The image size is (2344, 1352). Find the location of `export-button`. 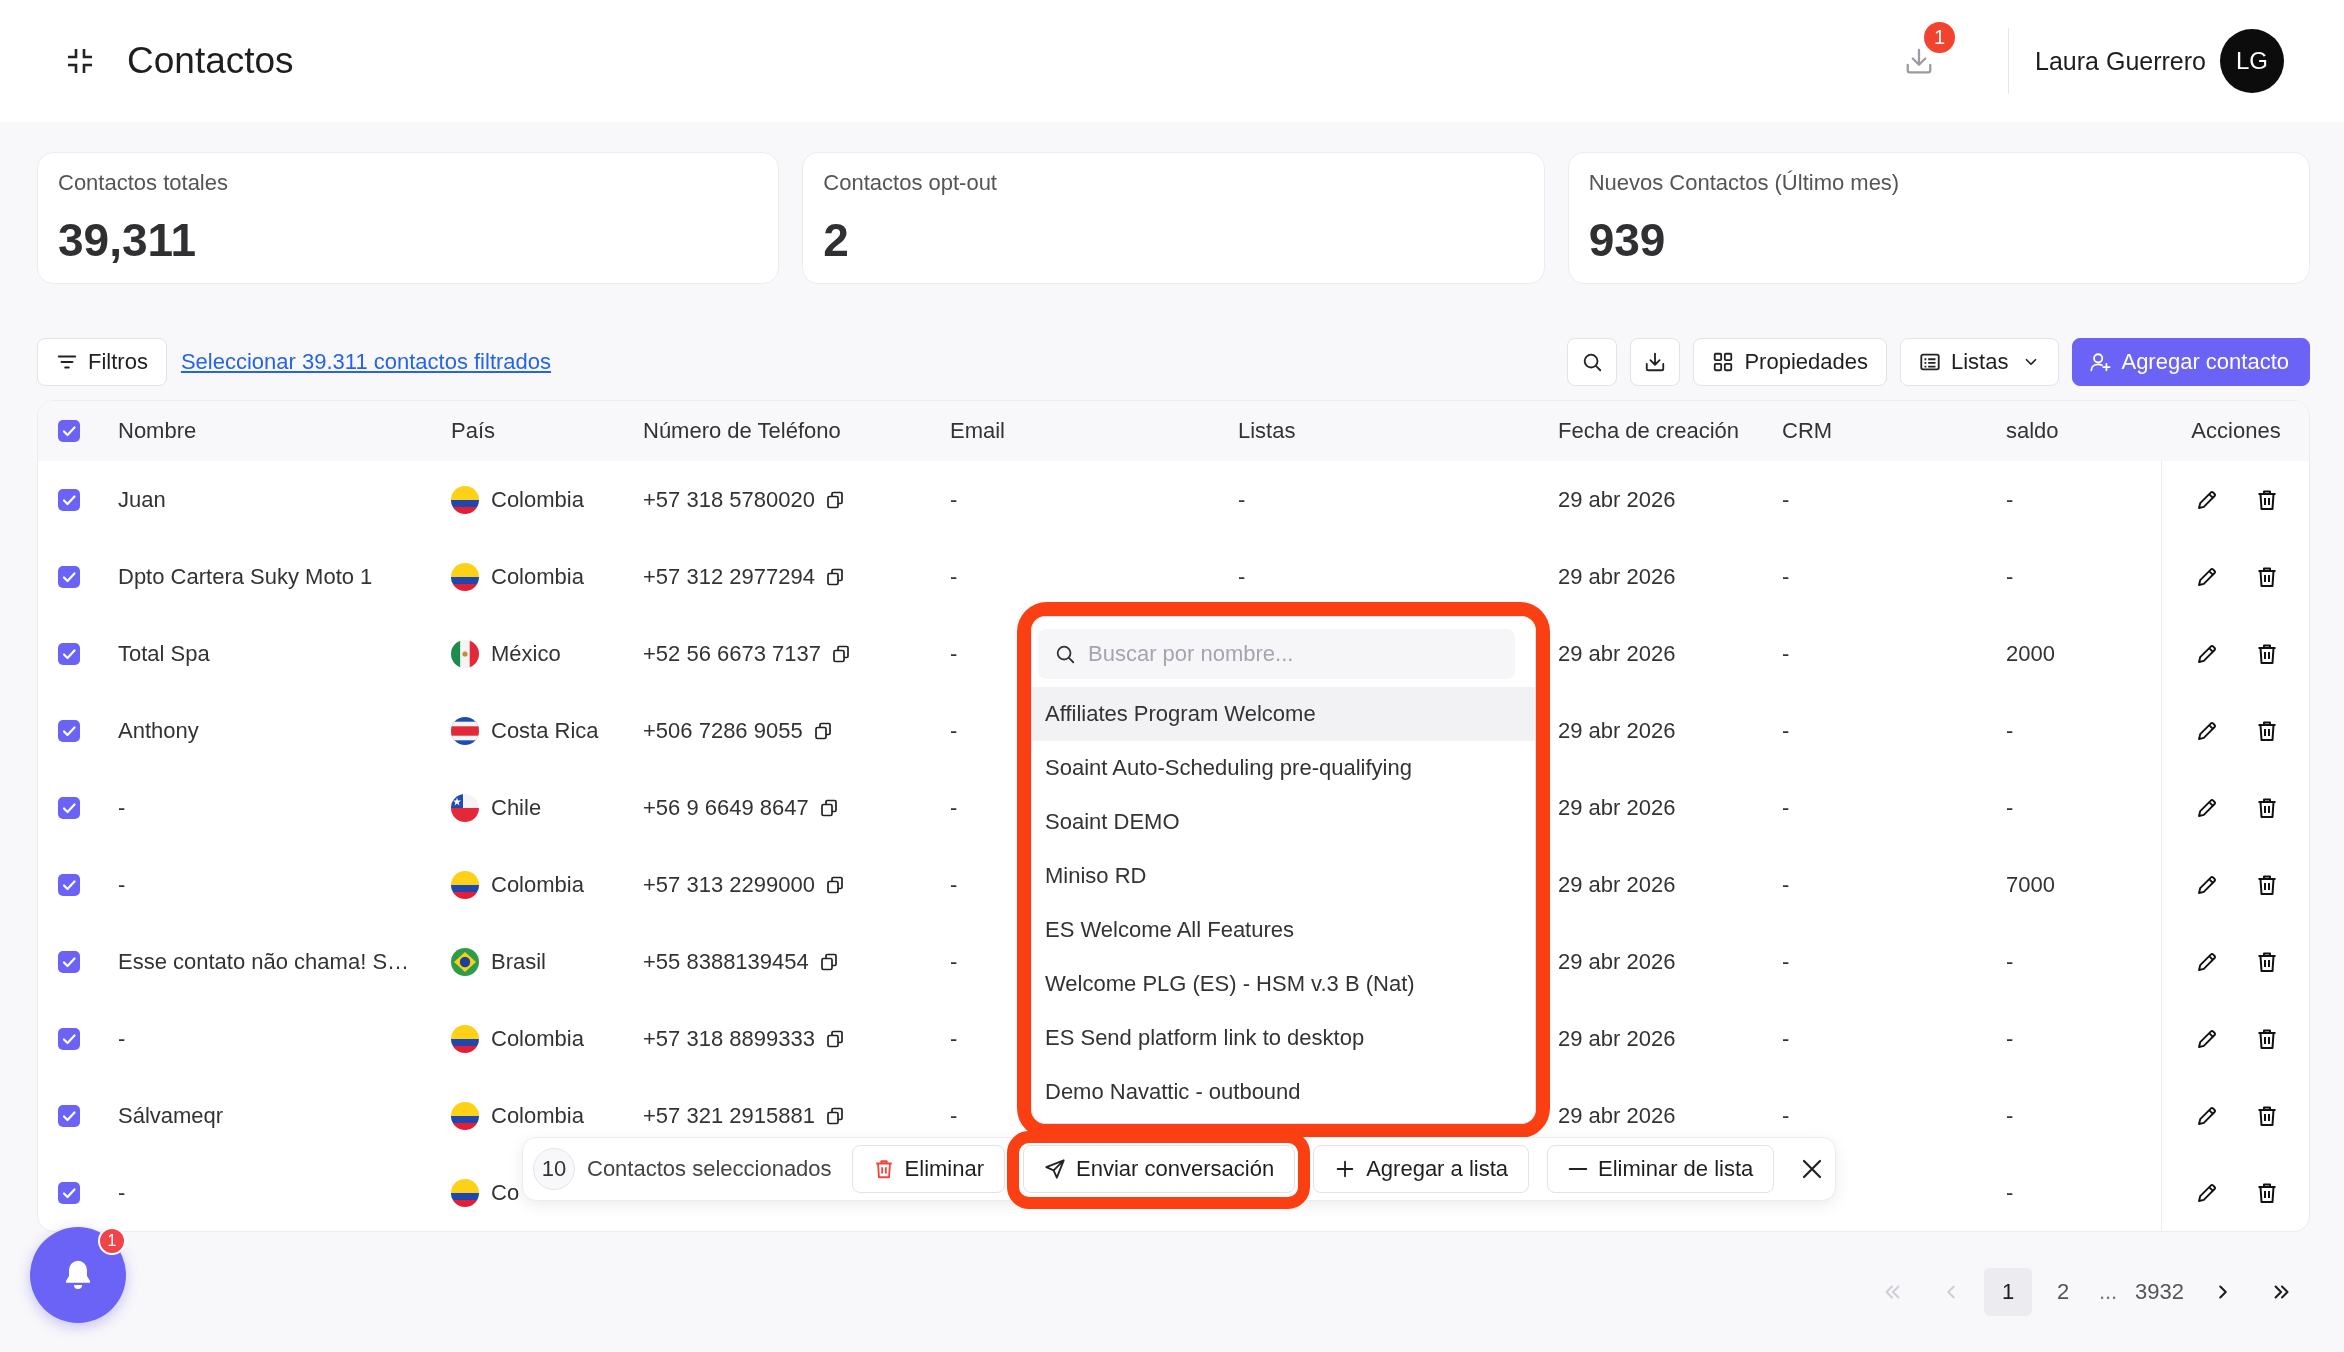

export-button is located at coordinates (1655, 362).